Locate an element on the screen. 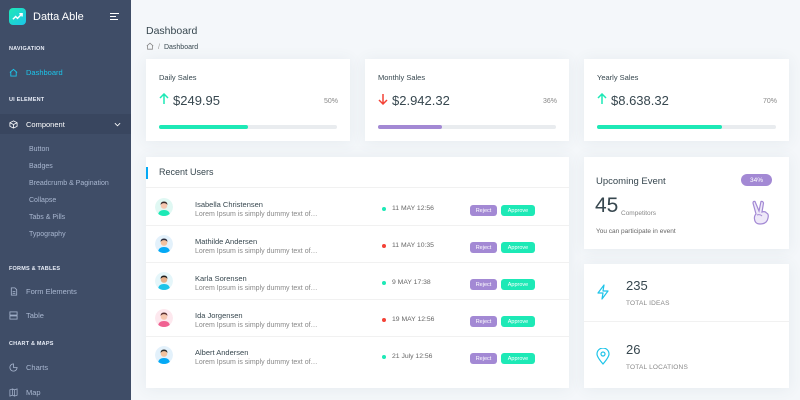 The width and height of the screenshot is (800, 400). card-title: Recent Users is located at coordinates (186, 172).